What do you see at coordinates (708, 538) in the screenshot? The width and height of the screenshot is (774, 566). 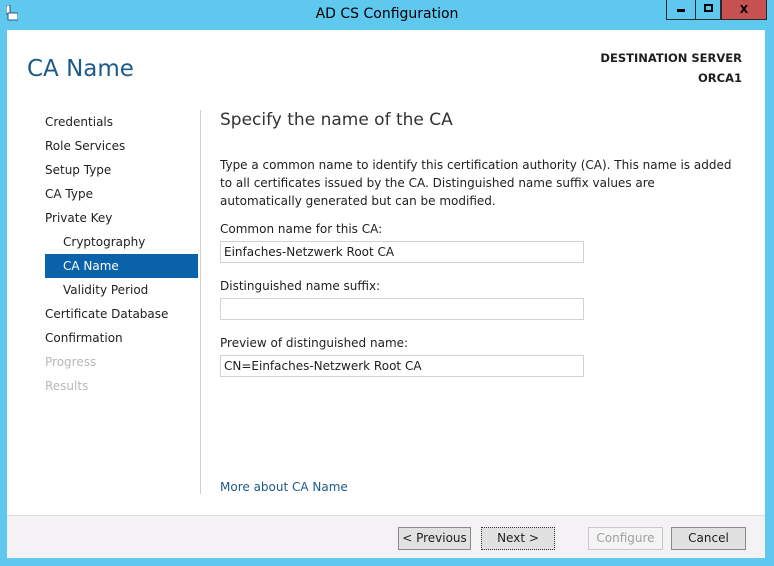 I see `cancel-button: Cancel` at bounding box center [708, 538].